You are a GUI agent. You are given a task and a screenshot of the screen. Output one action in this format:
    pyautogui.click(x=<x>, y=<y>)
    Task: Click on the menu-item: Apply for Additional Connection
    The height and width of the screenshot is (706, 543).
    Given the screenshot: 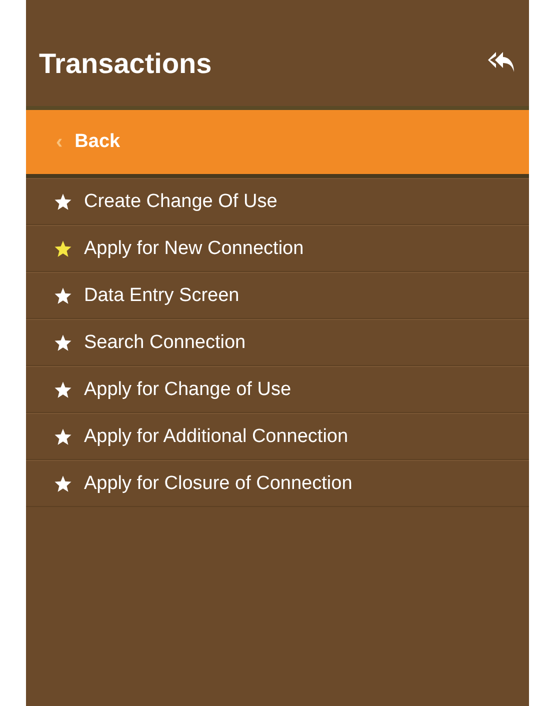 What is the action you would take?
    pyautogui.click(x=277, y=436)
    